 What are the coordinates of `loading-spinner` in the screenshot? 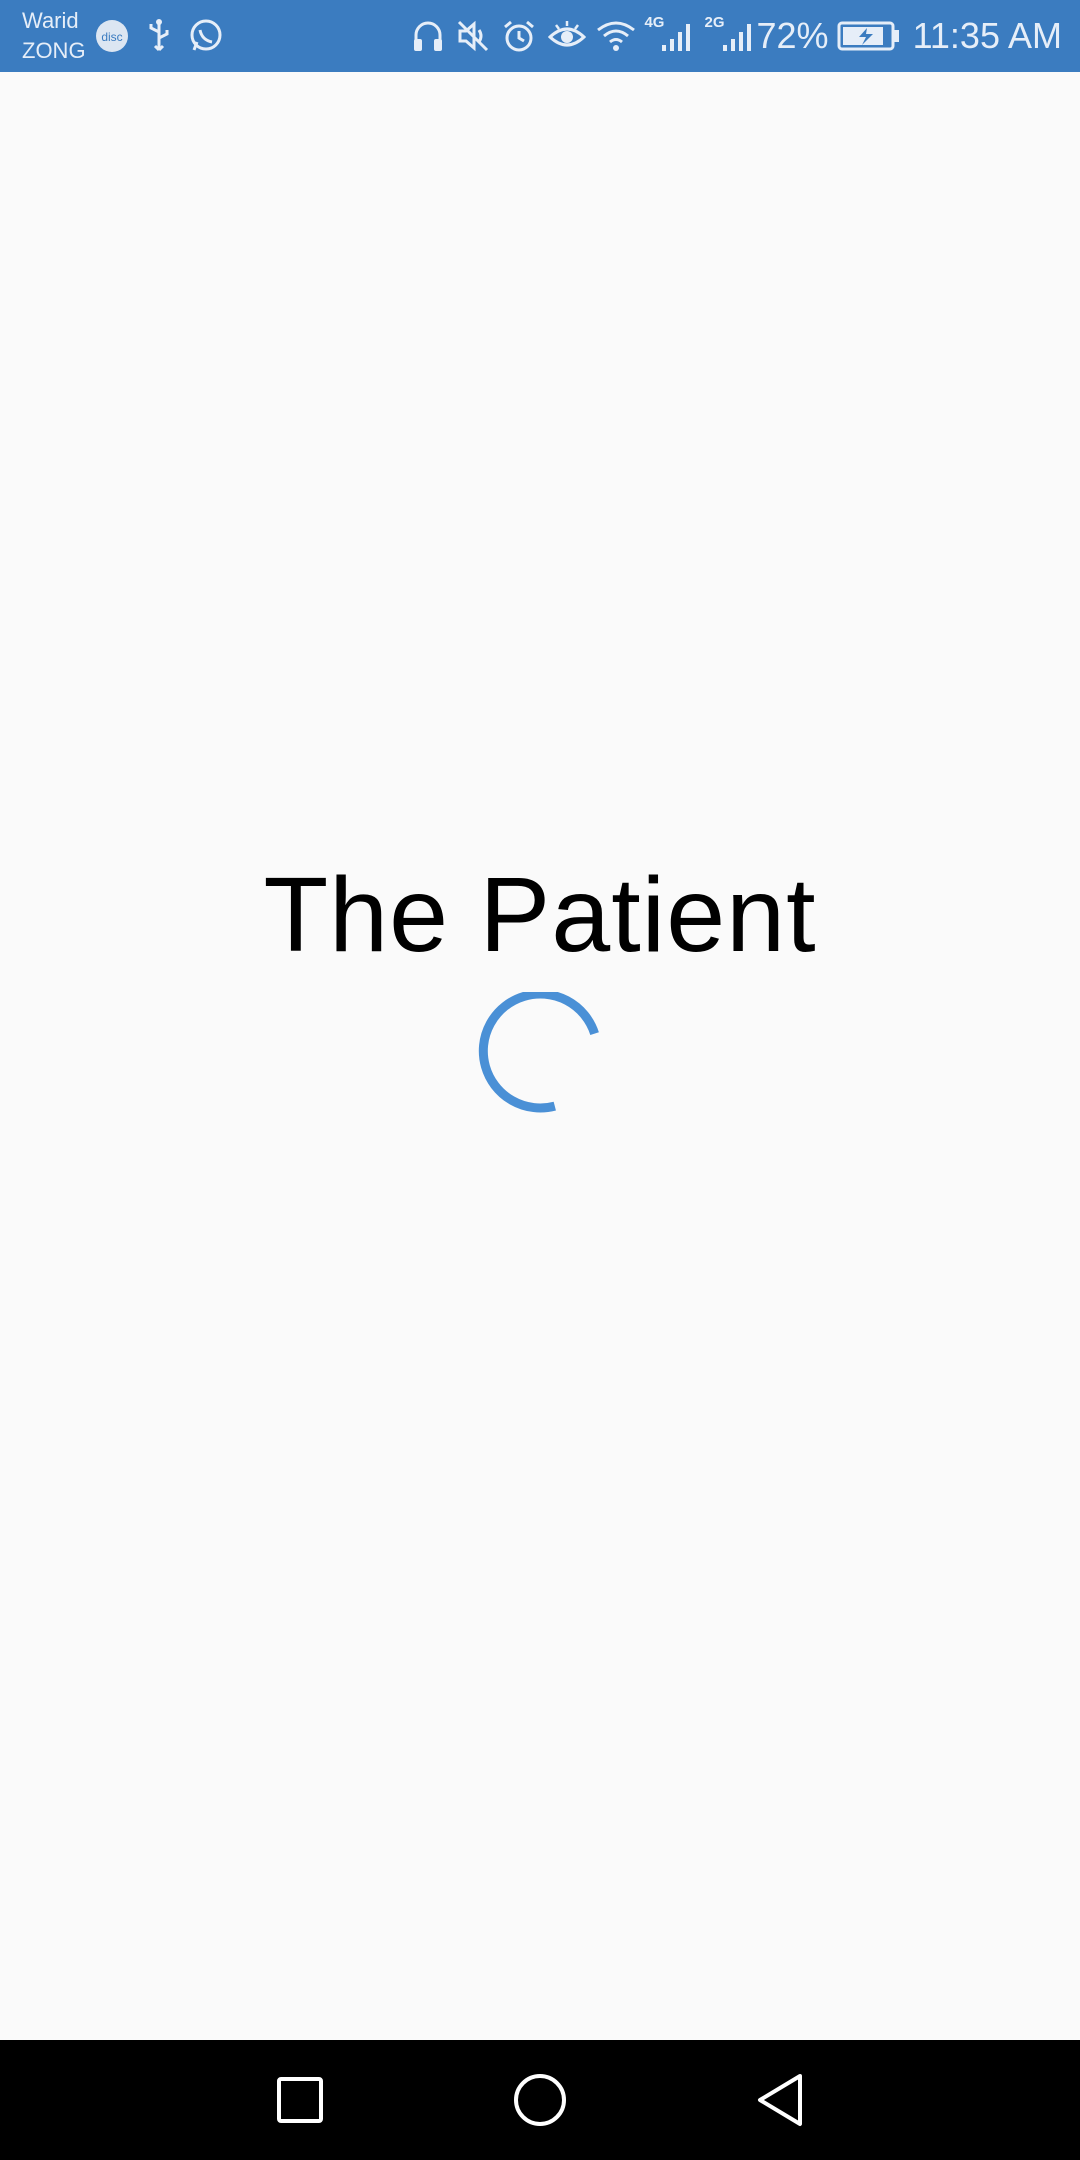 It's located at (538, 1052).